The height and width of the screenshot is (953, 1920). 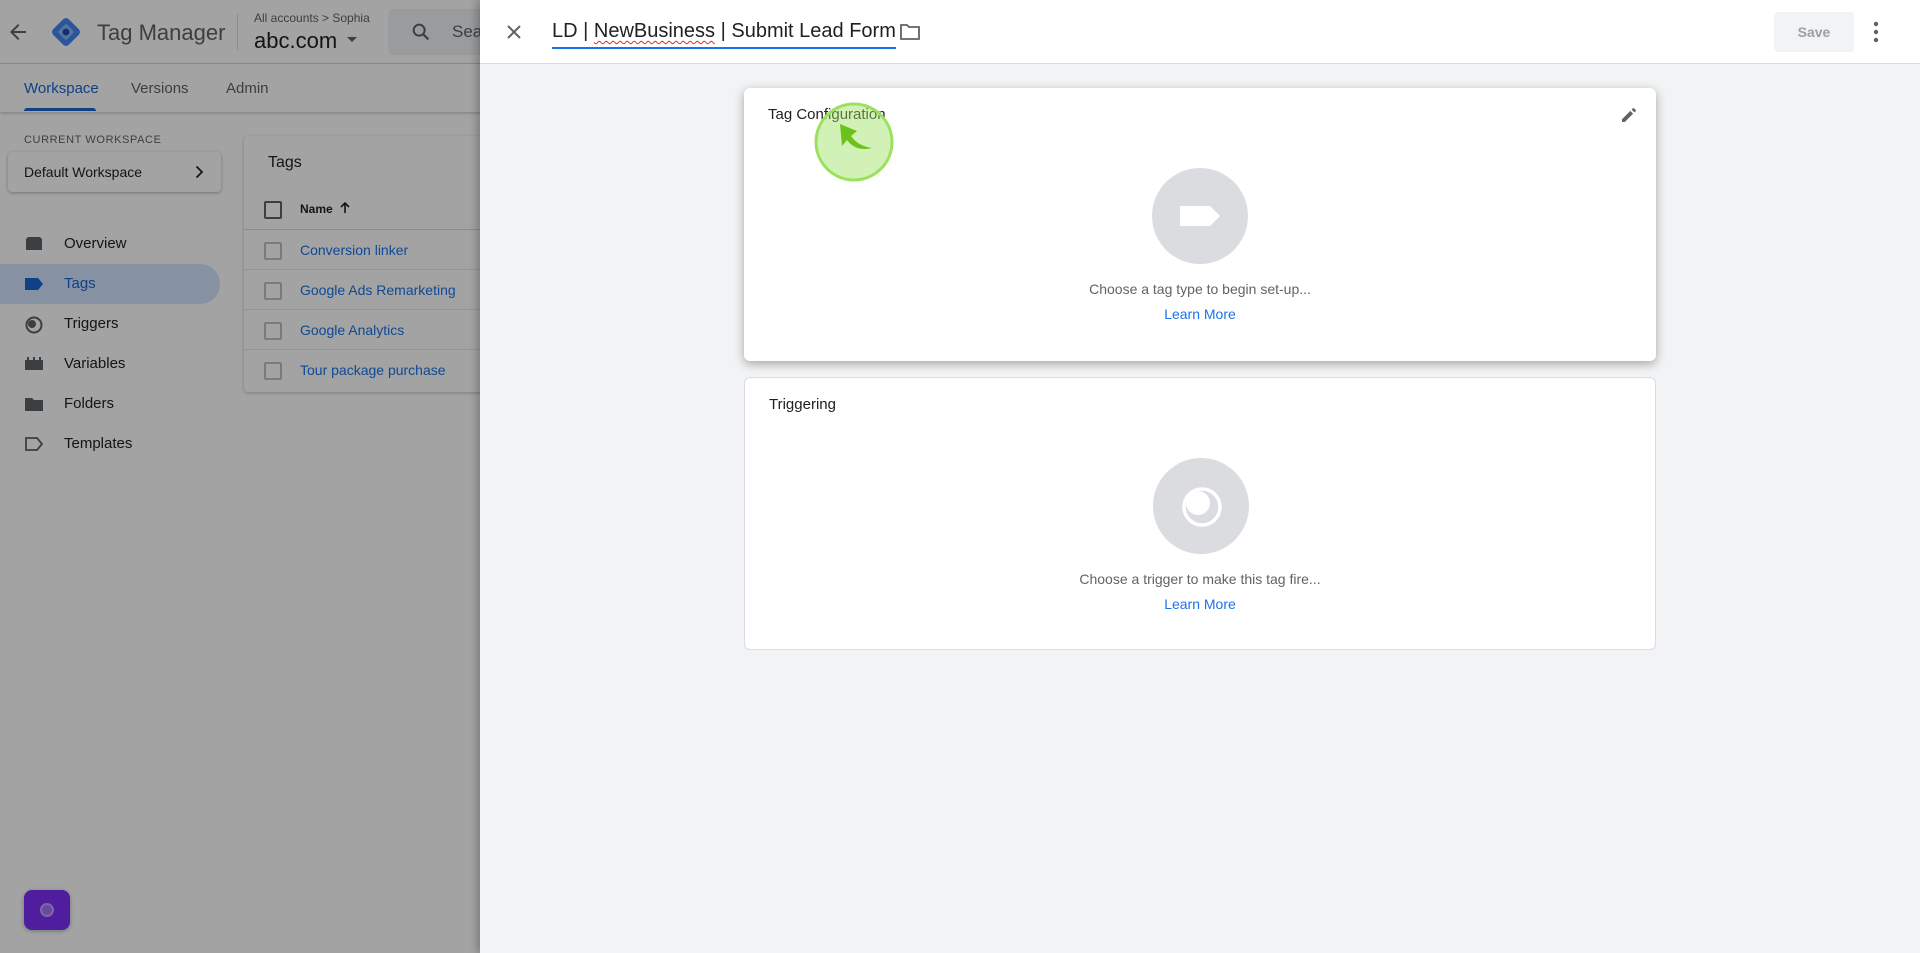 I want to click on tag-name-input: LD | NewBusiness | Submit Lead Form, so click(x=724, y=34).